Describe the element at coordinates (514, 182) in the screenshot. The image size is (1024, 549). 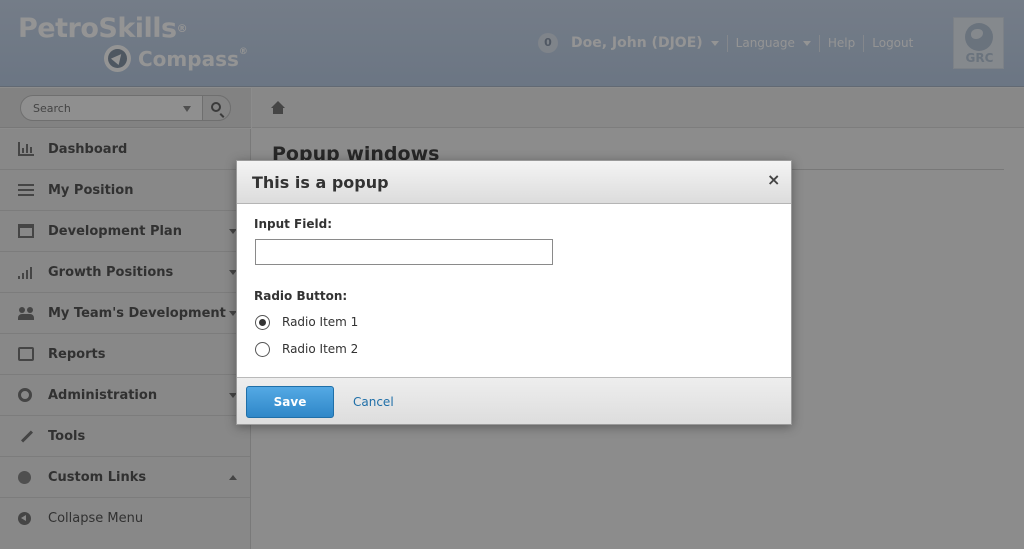
I see `popup-header: This is a popup ×` at that location.